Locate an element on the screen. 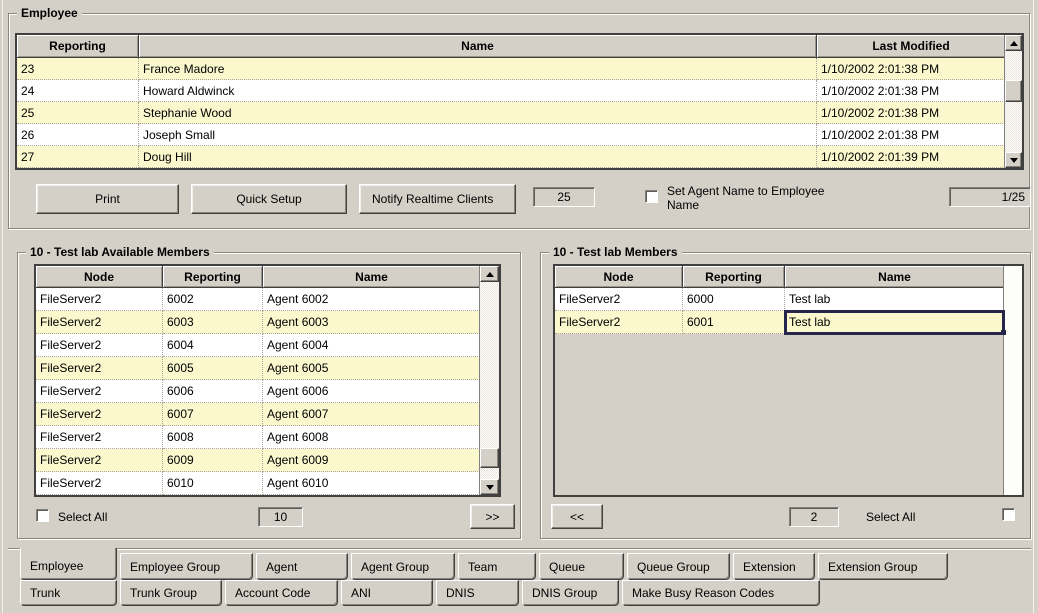 The image size is (1038, 613). table-row: 23 France Madore 1/10/2002 2:01:38 PM is located at coordinates (511, 69).